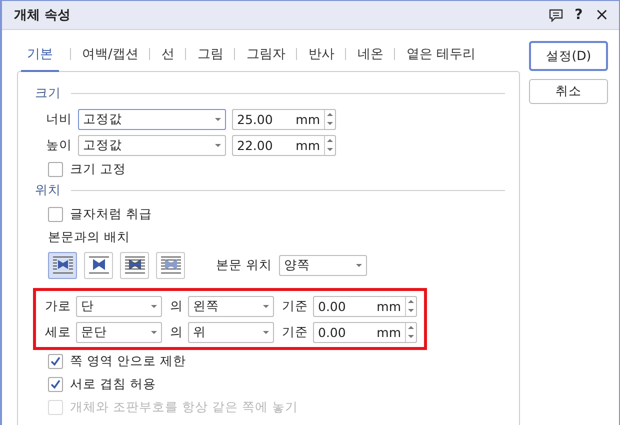  Describe the element at coordinates (119, 332) in the screenshot. I see `dropdown: 문단` at that location.